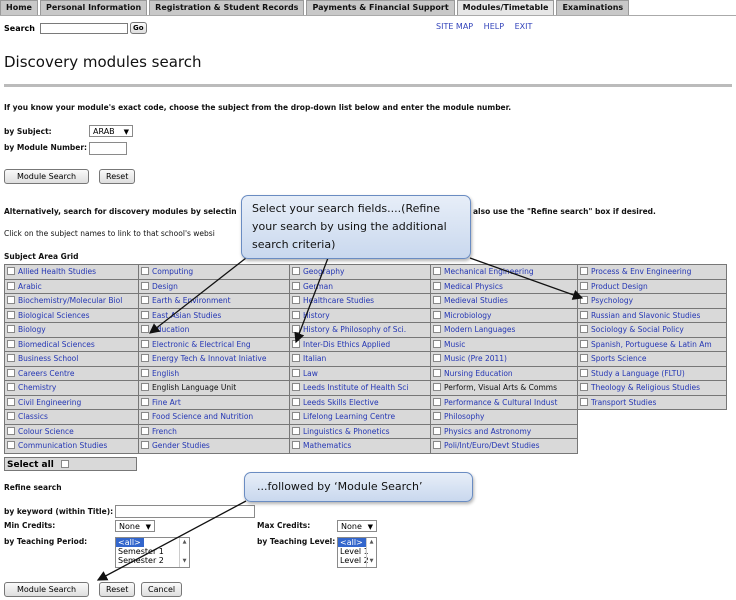  Describe the element at coordinates (346, 208) in the screenshot. I see `callout-text: Select your search fields....(Refine` at that location.